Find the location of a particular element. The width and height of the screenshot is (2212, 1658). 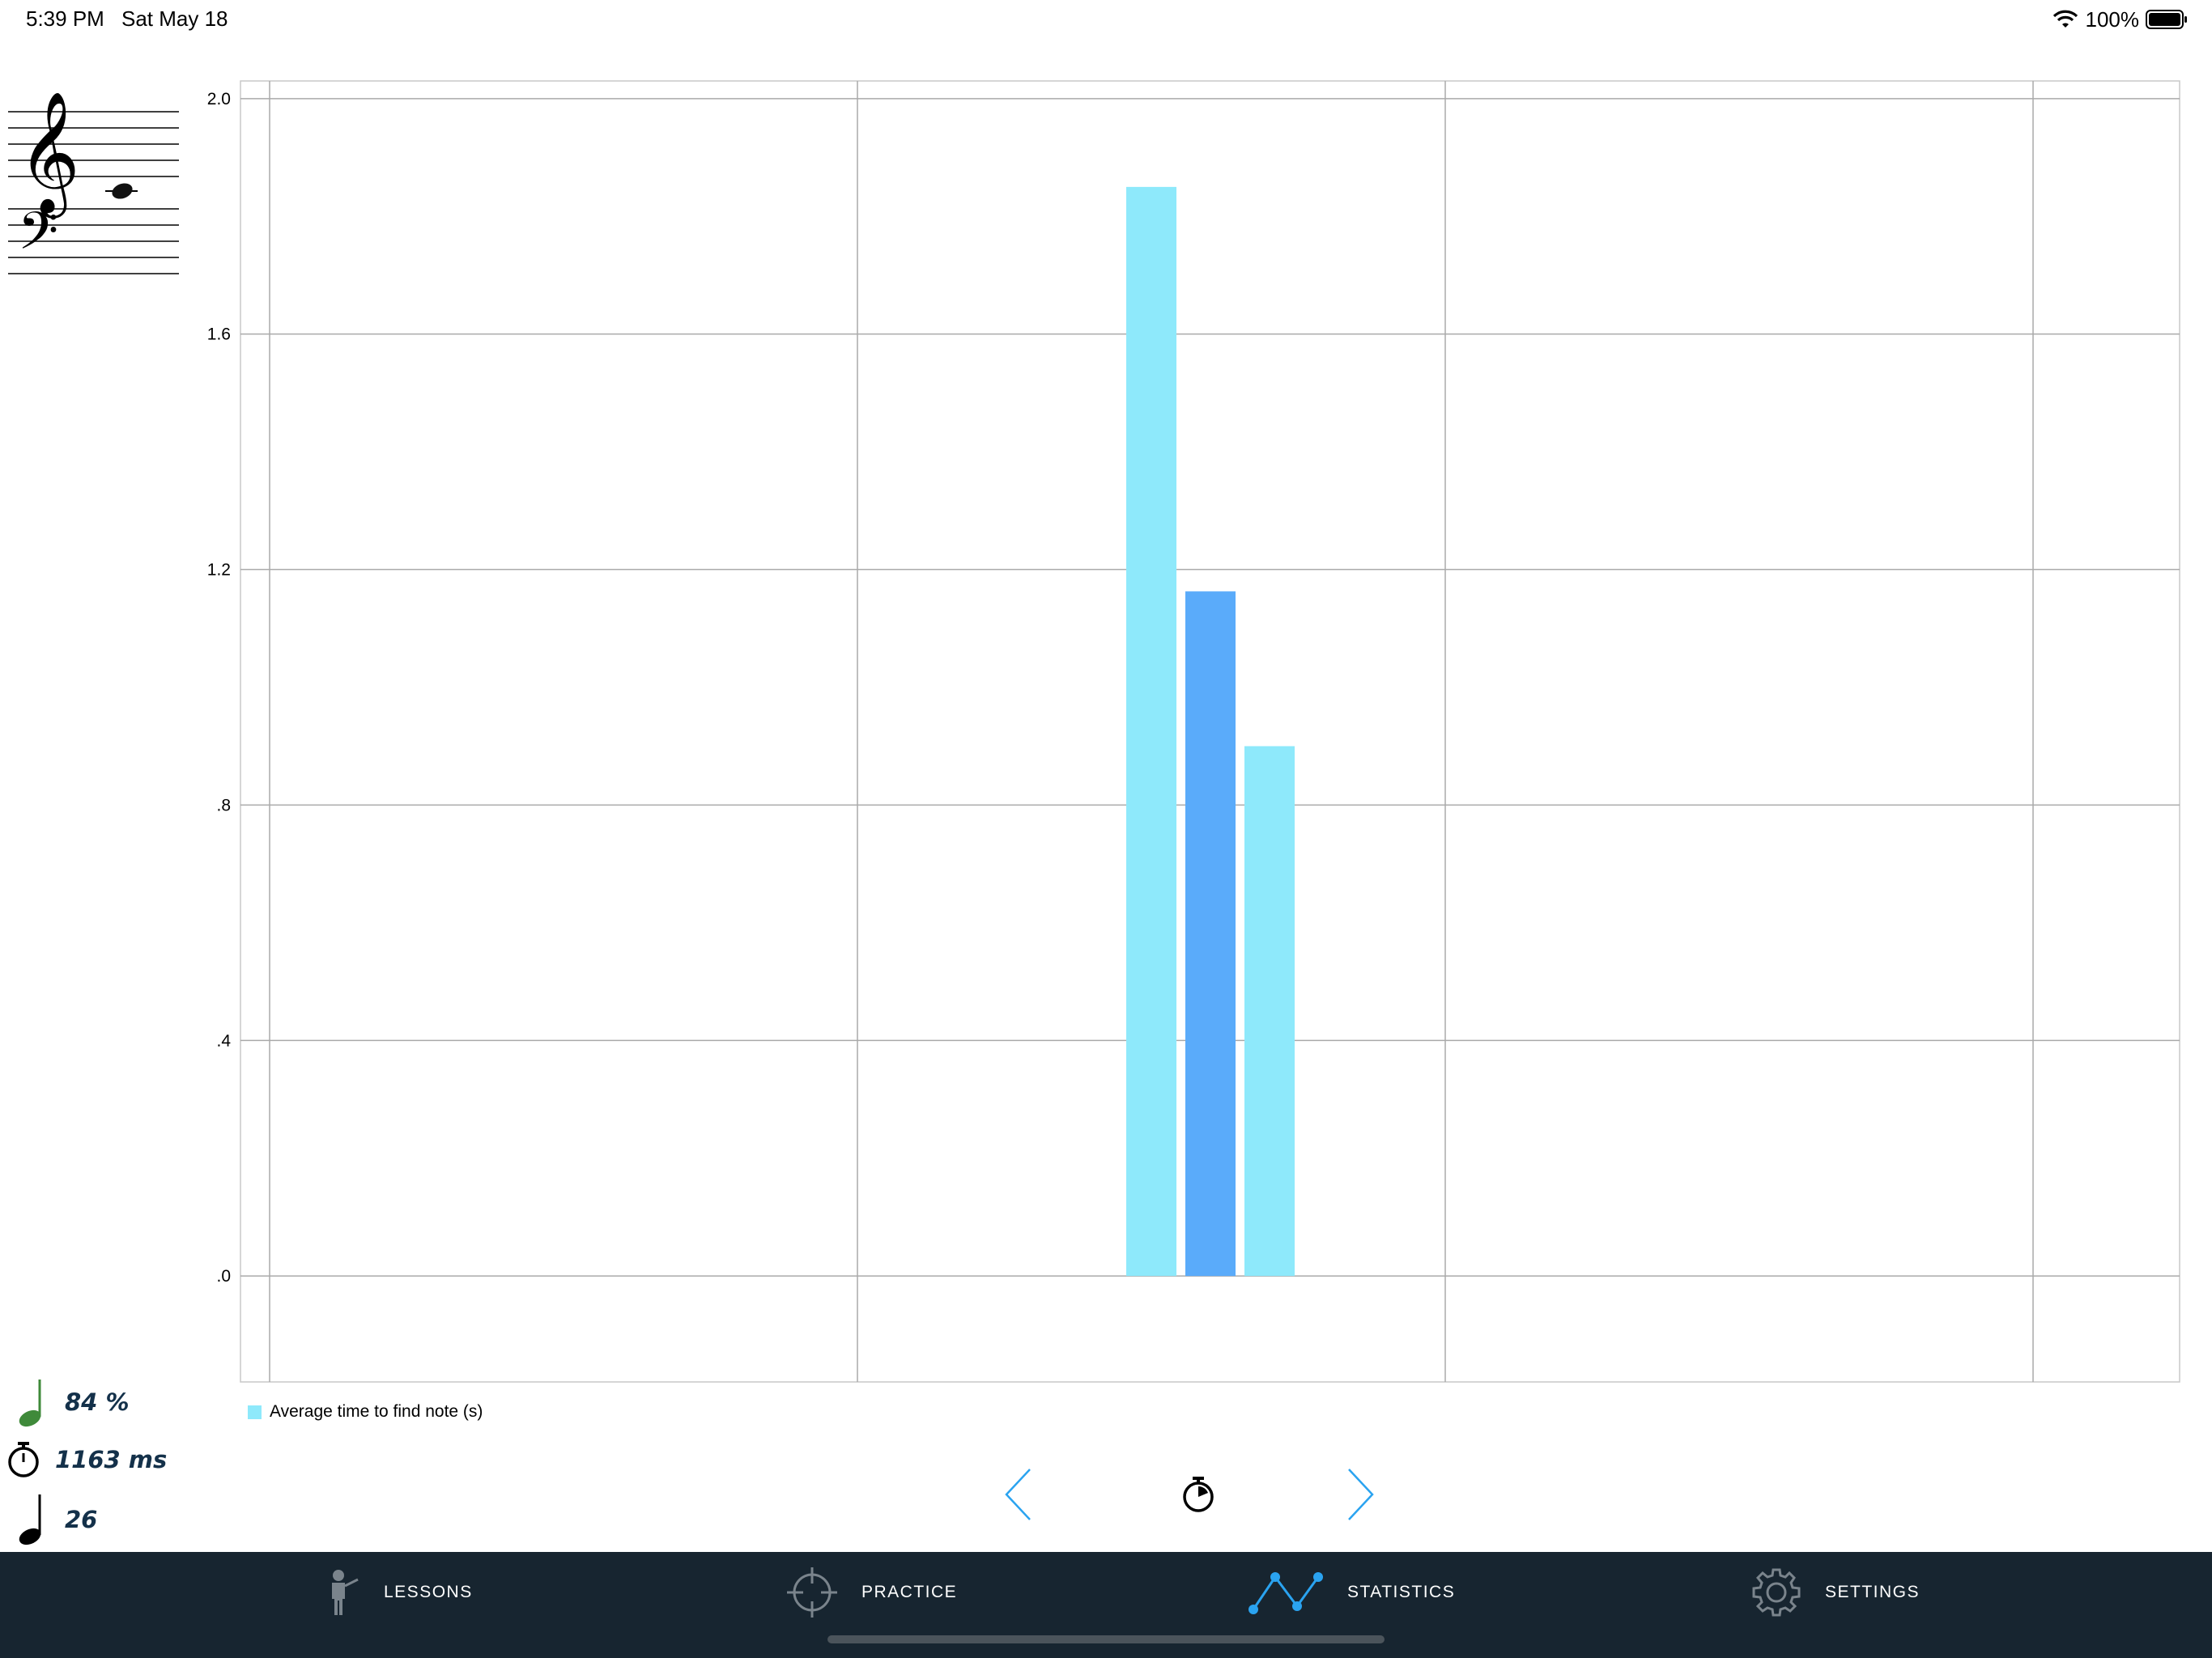

tab-practice: PRACTICE is located at coordinates (871, 1592).